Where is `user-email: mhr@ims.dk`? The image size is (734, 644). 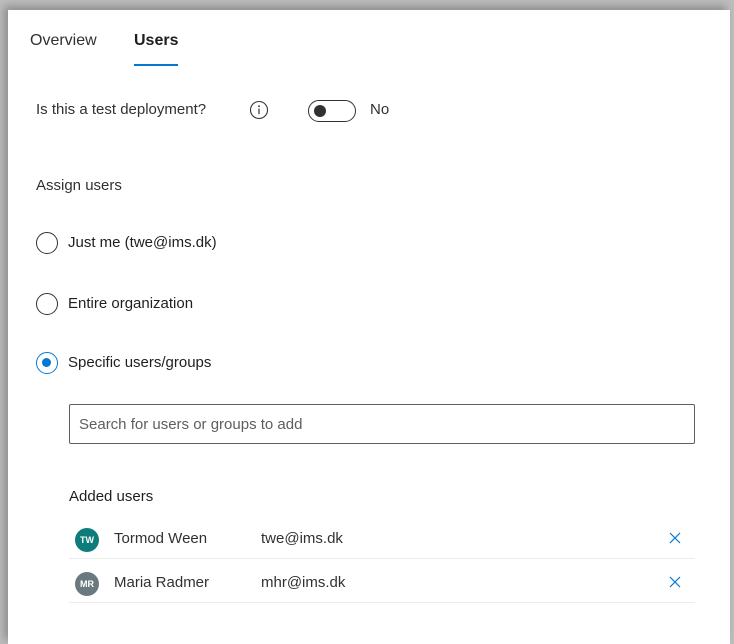 user-email: mhr@ims.dk is located at coordinates (303, 582).